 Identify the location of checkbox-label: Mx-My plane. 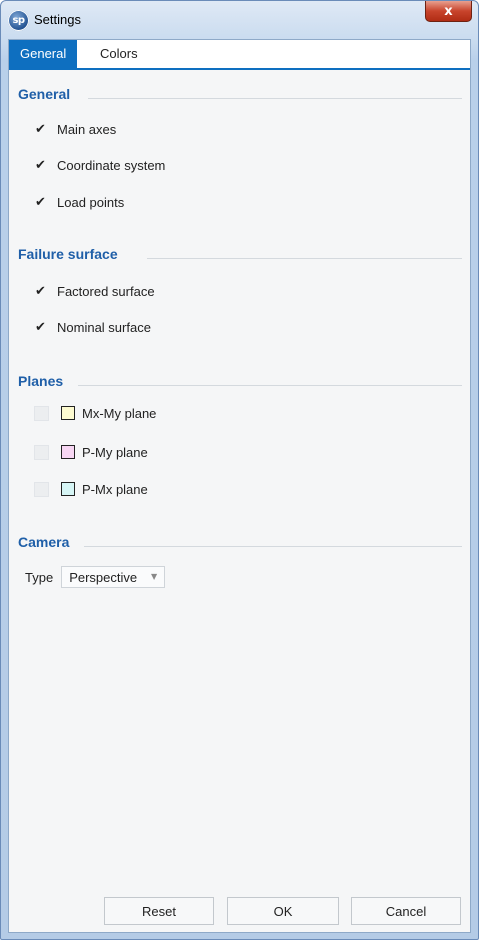
(119, 413).